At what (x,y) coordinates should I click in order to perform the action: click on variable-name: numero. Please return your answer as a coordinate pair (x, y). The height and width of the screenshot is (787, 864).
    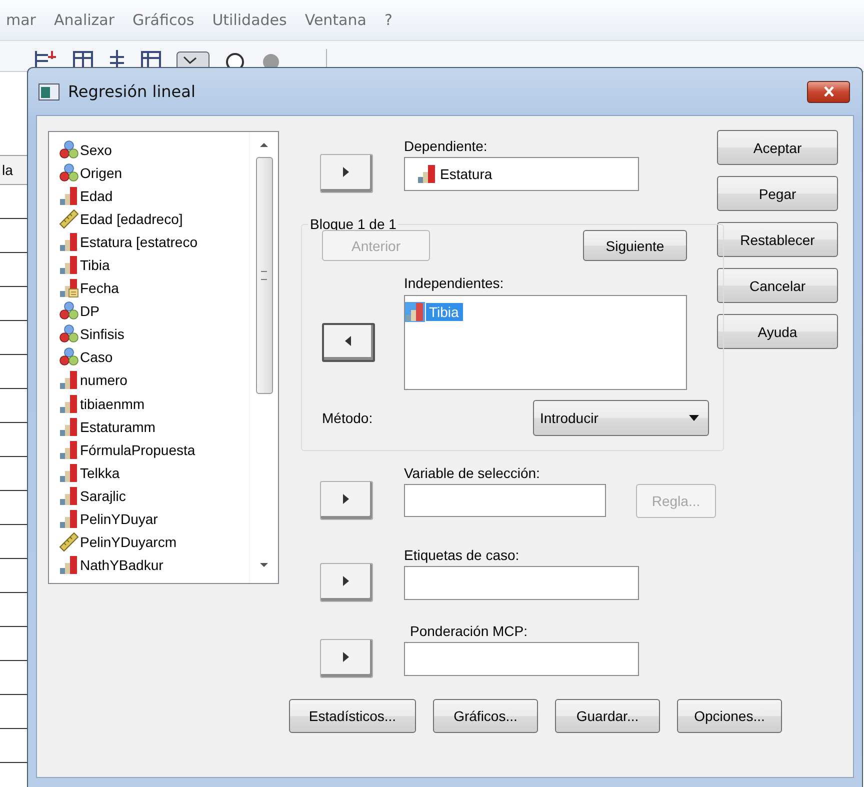
    Looking at the image, I should click on (104, 380).